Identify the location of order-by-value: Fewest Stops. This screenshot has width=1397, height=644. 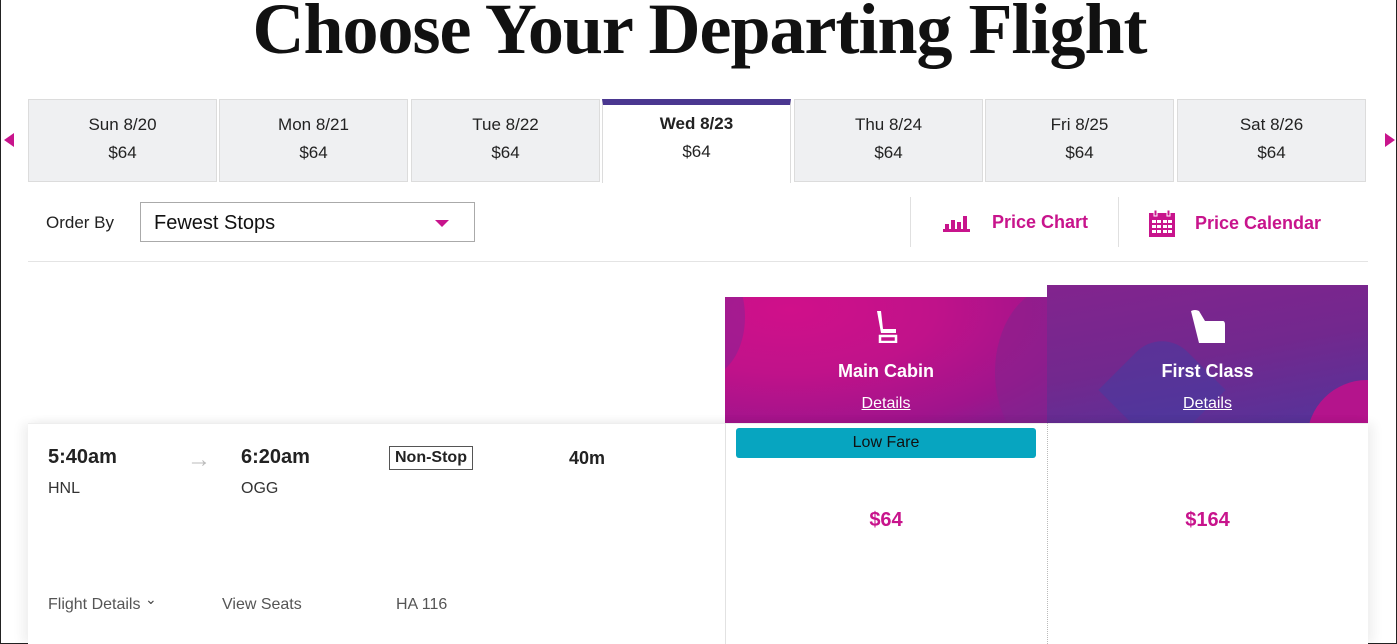
(215, 223).